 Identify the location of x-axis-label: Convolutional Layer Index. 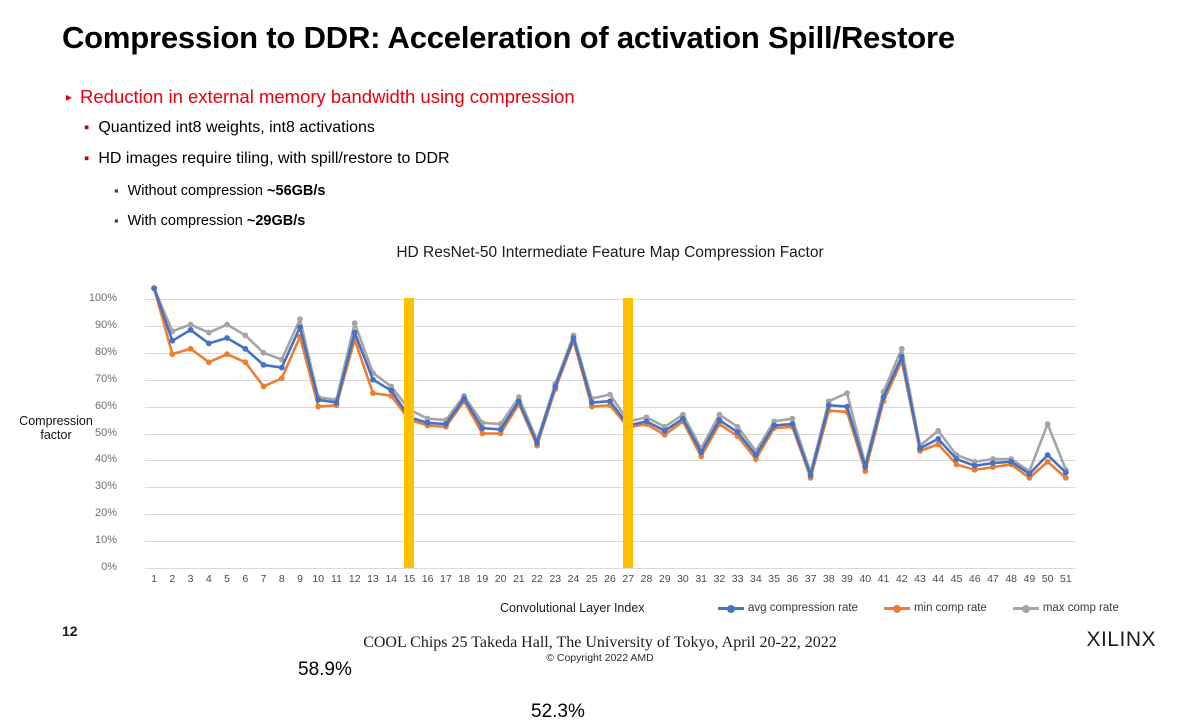
(572, 608).